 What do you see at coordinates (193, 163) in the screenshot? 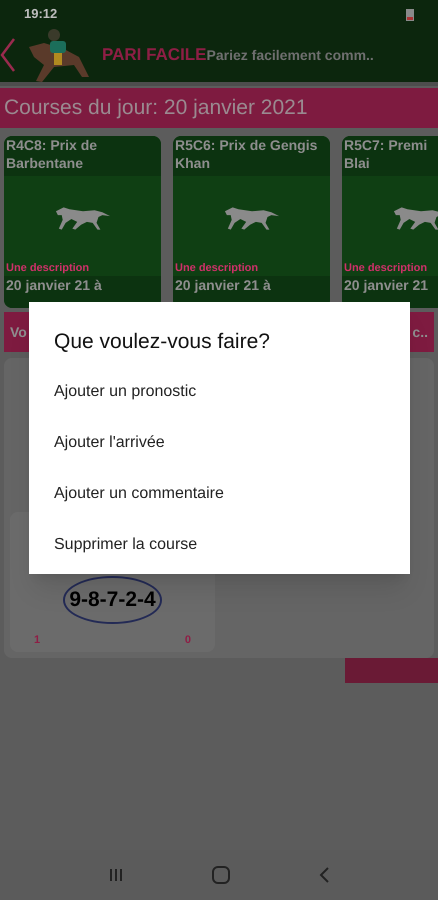
I see `race-title: Khan` at bounding box center [193, 163].